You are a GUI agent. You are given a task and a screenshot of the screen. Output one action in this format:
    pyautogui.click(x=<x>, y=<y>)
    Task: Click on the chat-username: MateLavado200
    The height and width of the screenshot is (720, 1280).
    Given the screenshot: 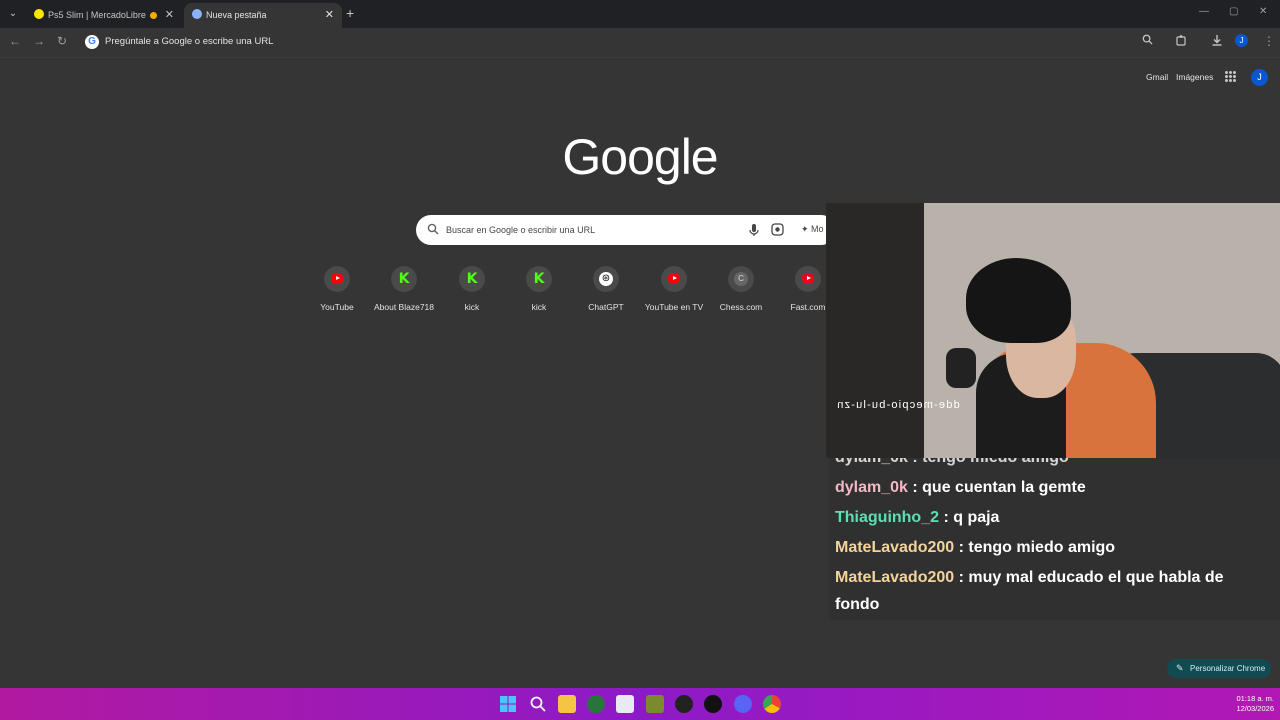 What is the action you would take?
    pyautogui.click(x=895, y=547)
    